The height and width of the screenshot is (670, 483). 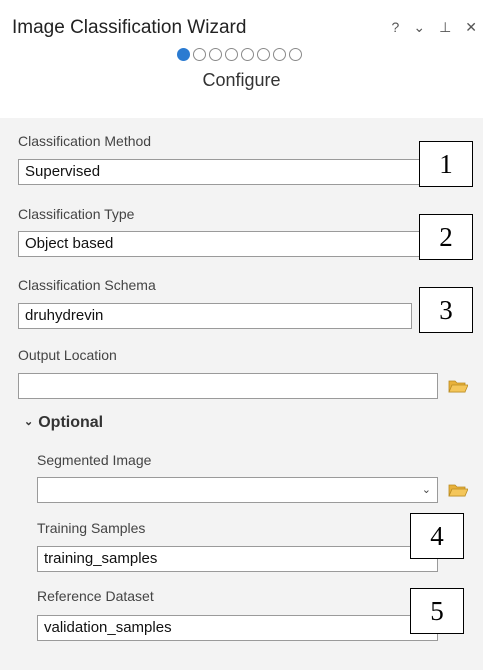 I want to click on step-title: Configure, so click(x=241, y=80).